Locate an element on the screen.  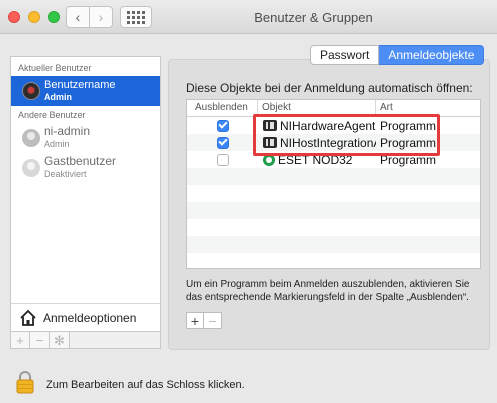
tab-password: Passwort is located at coordinates (345, 55).